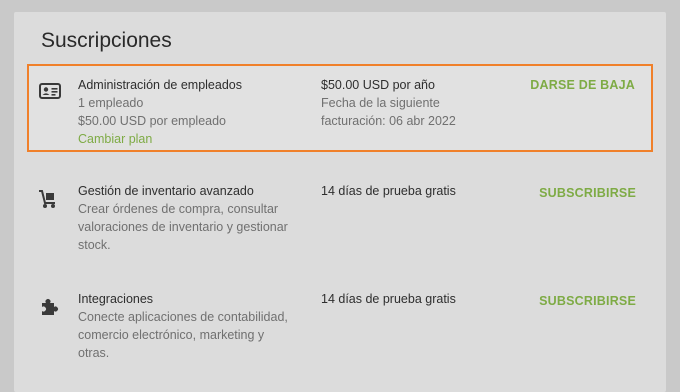 The image size is (680, 392). I want to click on subscription-name: Administración de empleados, so click(160, 85).